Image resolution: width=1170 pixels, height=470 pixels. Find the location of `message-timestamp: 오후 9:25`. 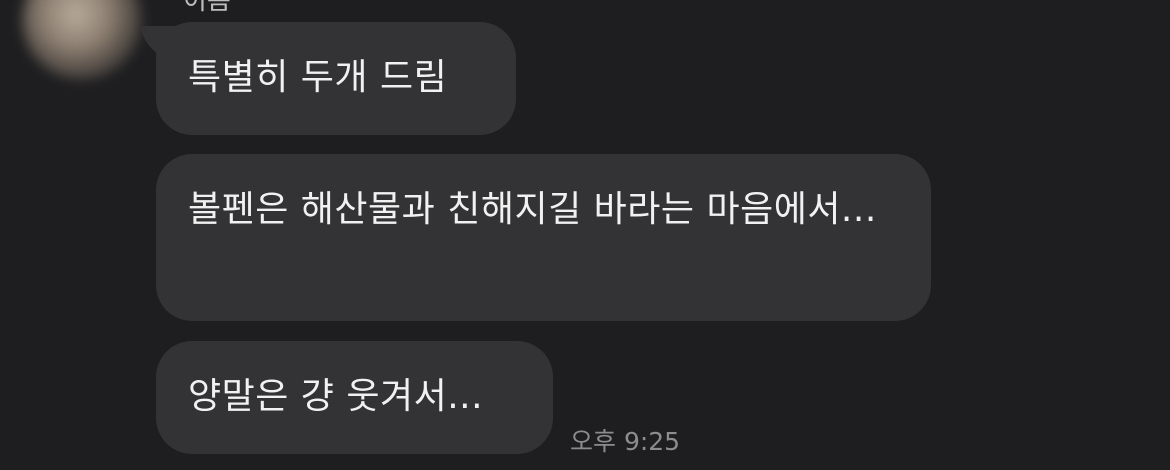

message-timestamp: 오후 9:25 is located at coordinates (625, 441).